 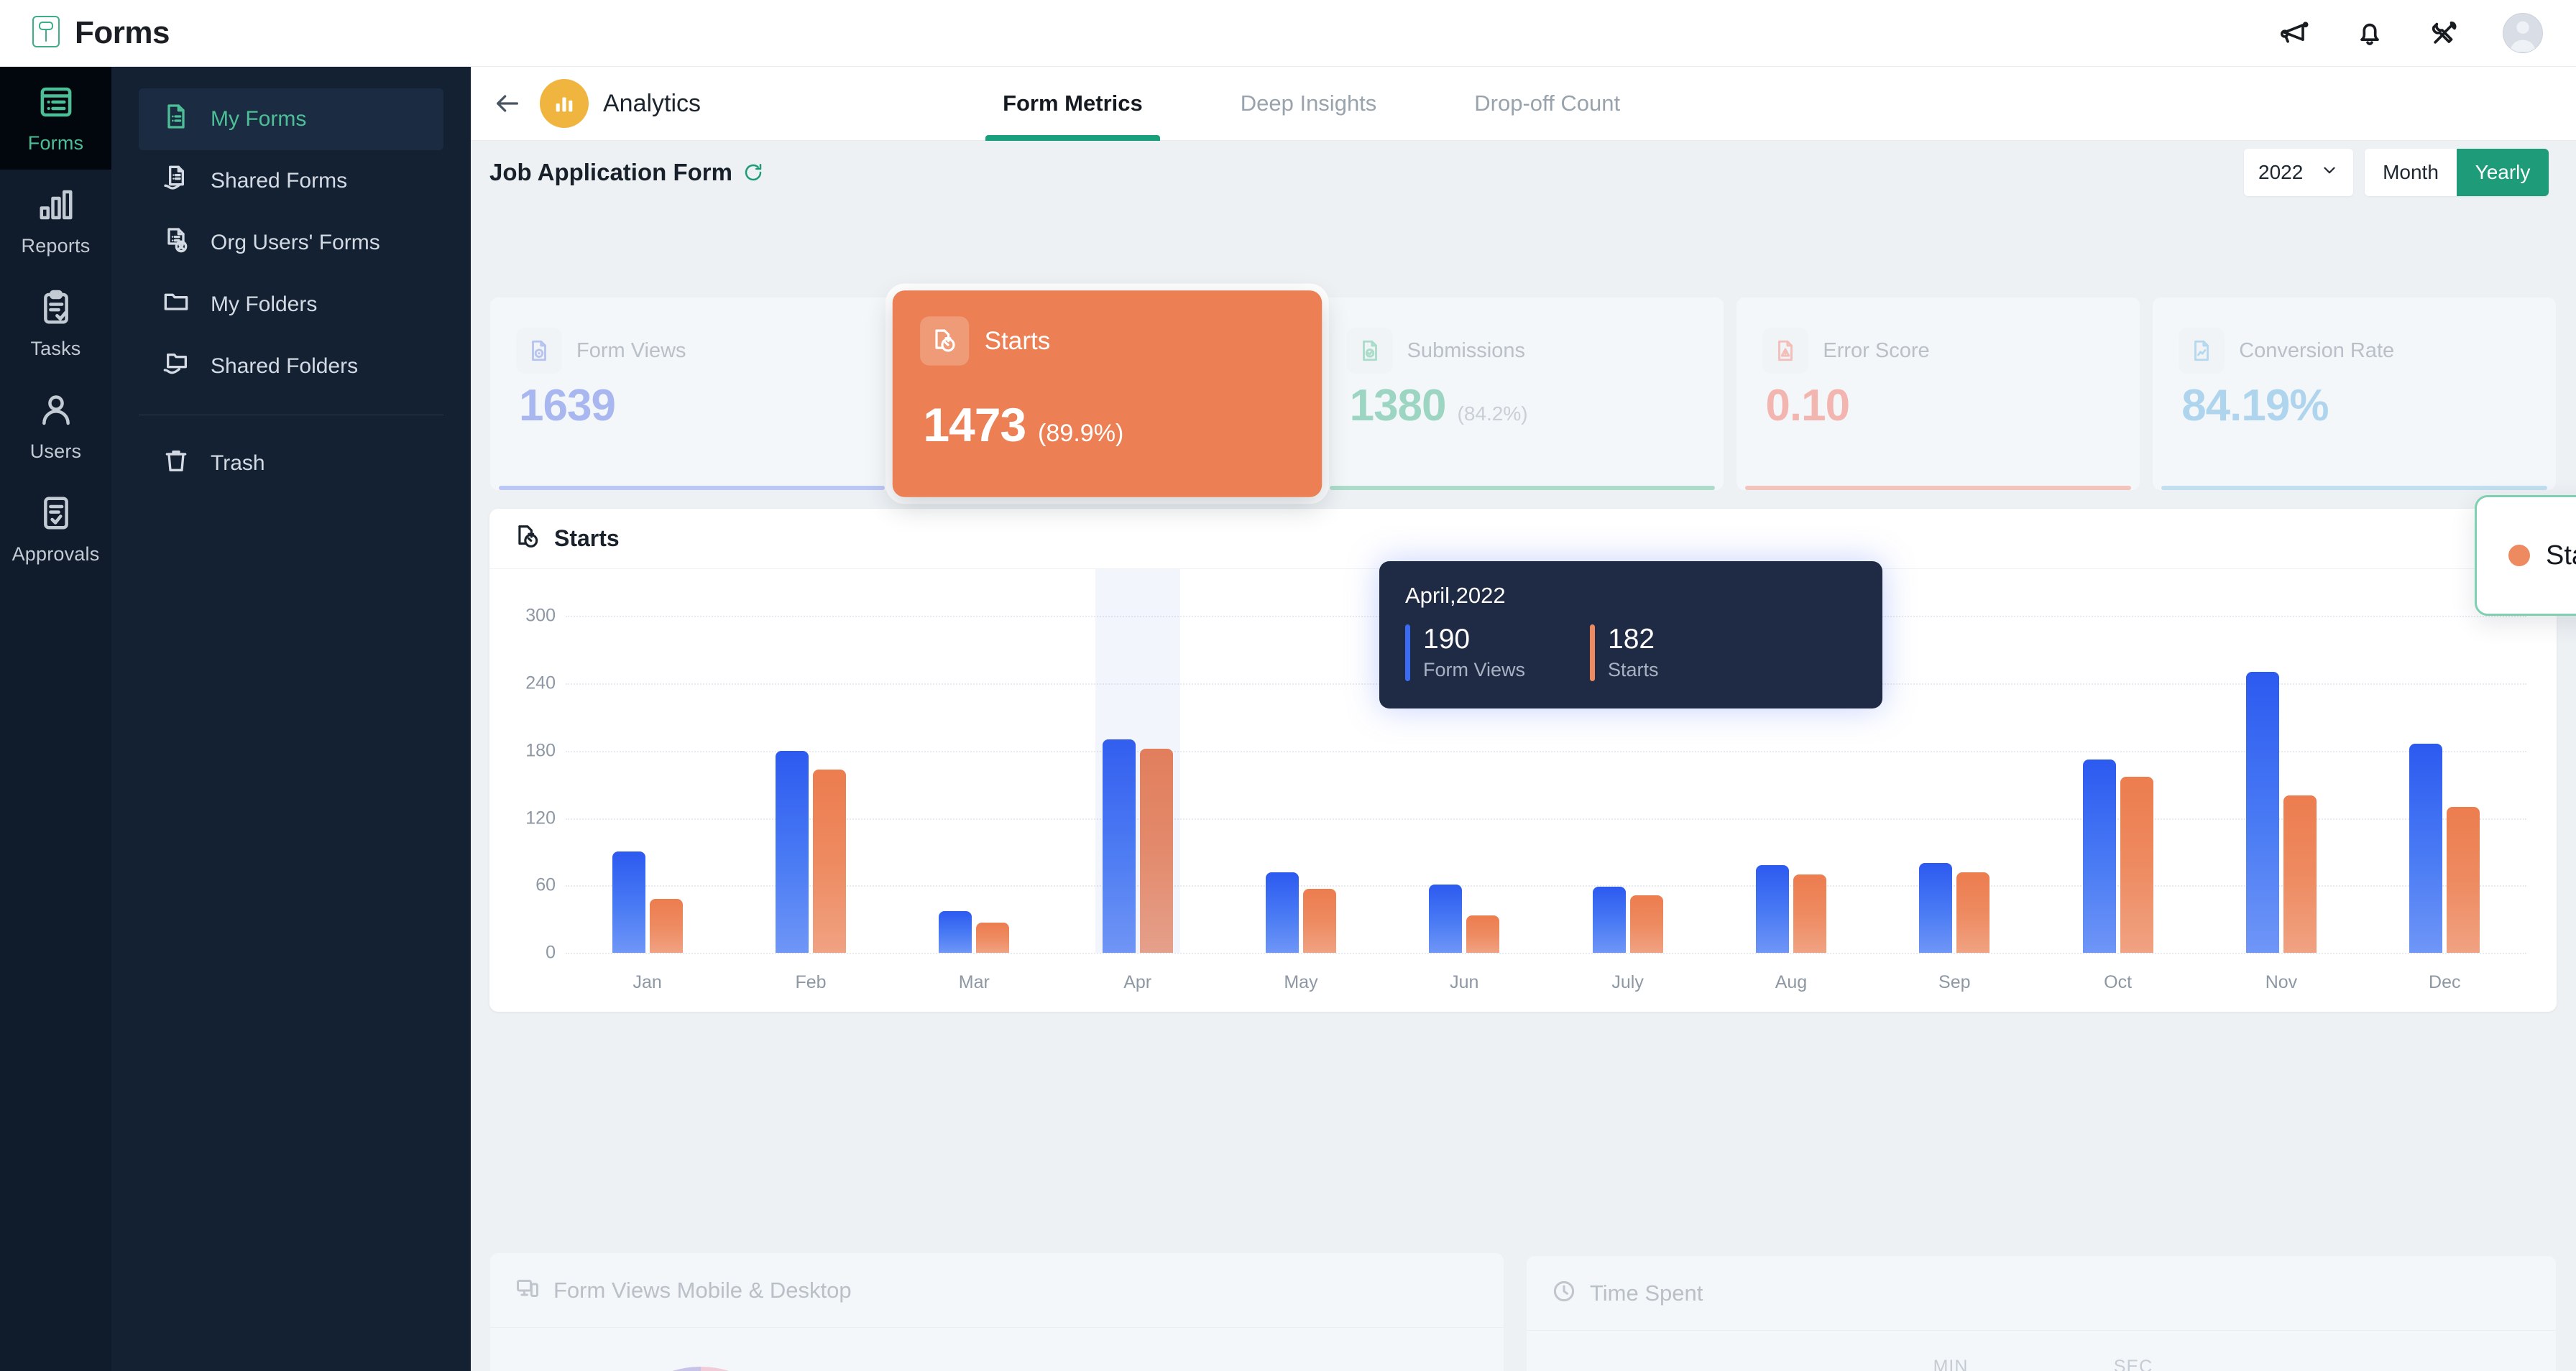 I want to click on metric-card-error-score: Error Score 0.10, so click(x=1938, y=394).